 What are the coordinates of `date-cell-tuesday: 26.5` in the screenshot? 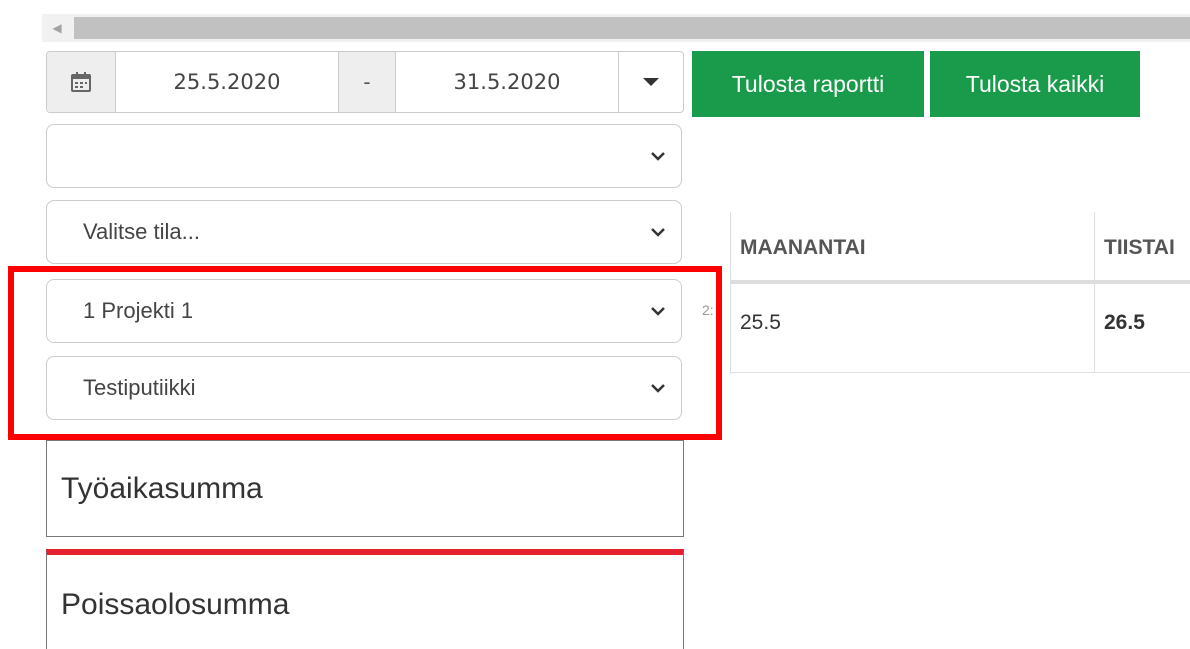 It's located at (1142, 328).